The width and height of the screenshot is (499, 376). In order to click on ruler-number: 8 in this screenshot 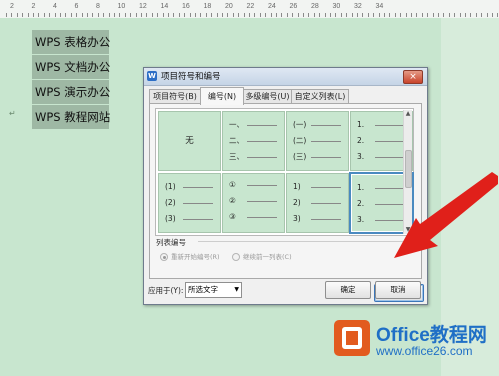, I will do `click(98, 6)`.